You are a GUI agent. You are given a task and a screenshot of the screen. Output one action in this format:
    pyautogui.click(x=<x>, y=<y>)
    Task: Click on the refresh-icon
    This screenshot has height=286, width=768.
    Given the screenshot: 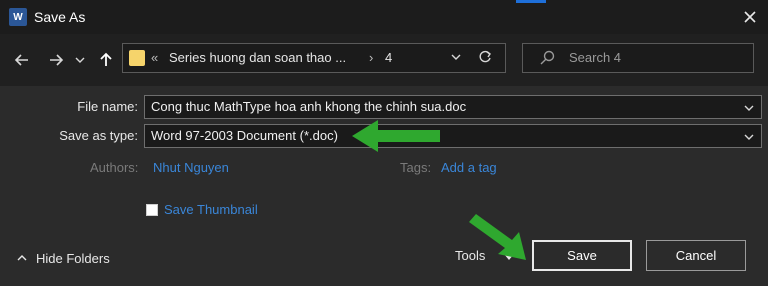 What is the action you would take?
    pyautogui.click(x=485, y=56)
    